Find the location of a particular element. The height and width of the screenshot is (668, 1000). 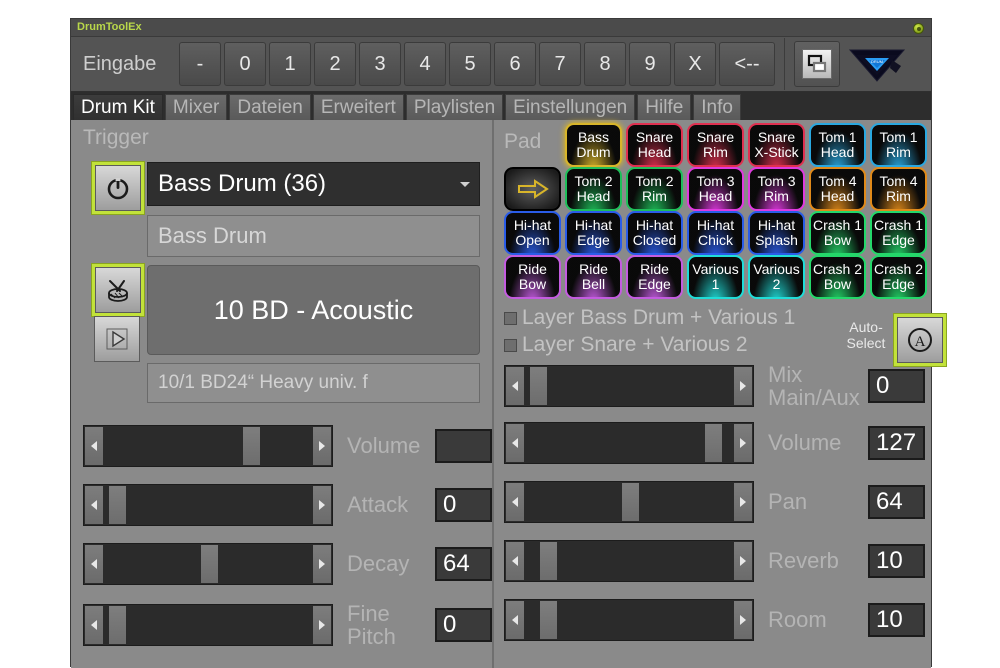

auto-select-button: A is located at coordinates (920, 340).